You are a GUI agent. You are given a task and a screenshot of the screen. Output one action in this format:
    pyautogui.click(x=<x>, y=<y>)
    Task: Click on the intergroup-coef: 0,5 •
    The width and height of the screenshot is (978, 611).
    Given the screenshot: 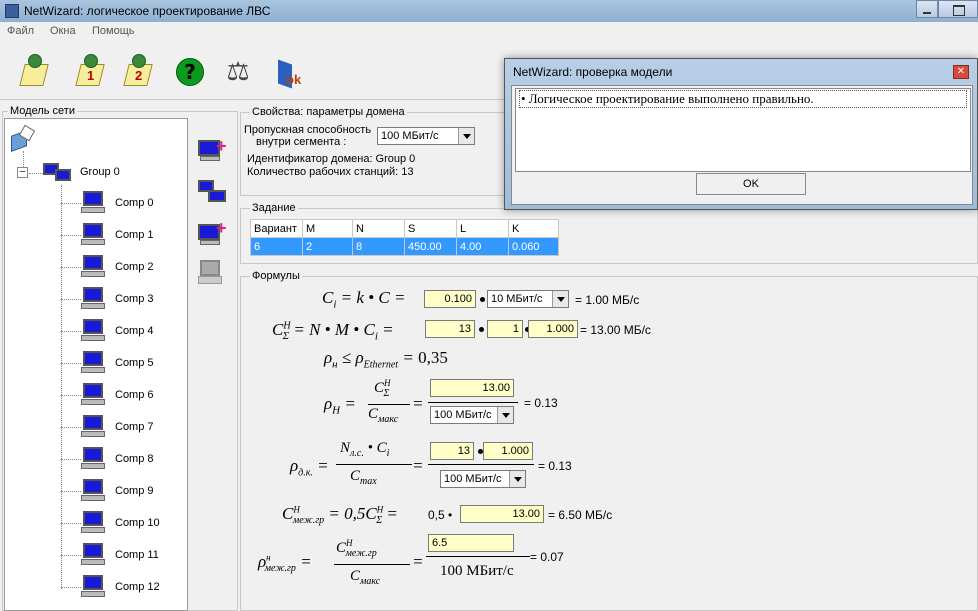 What is the action you would take?
    pyautogui.click(x=440, y=515)
    